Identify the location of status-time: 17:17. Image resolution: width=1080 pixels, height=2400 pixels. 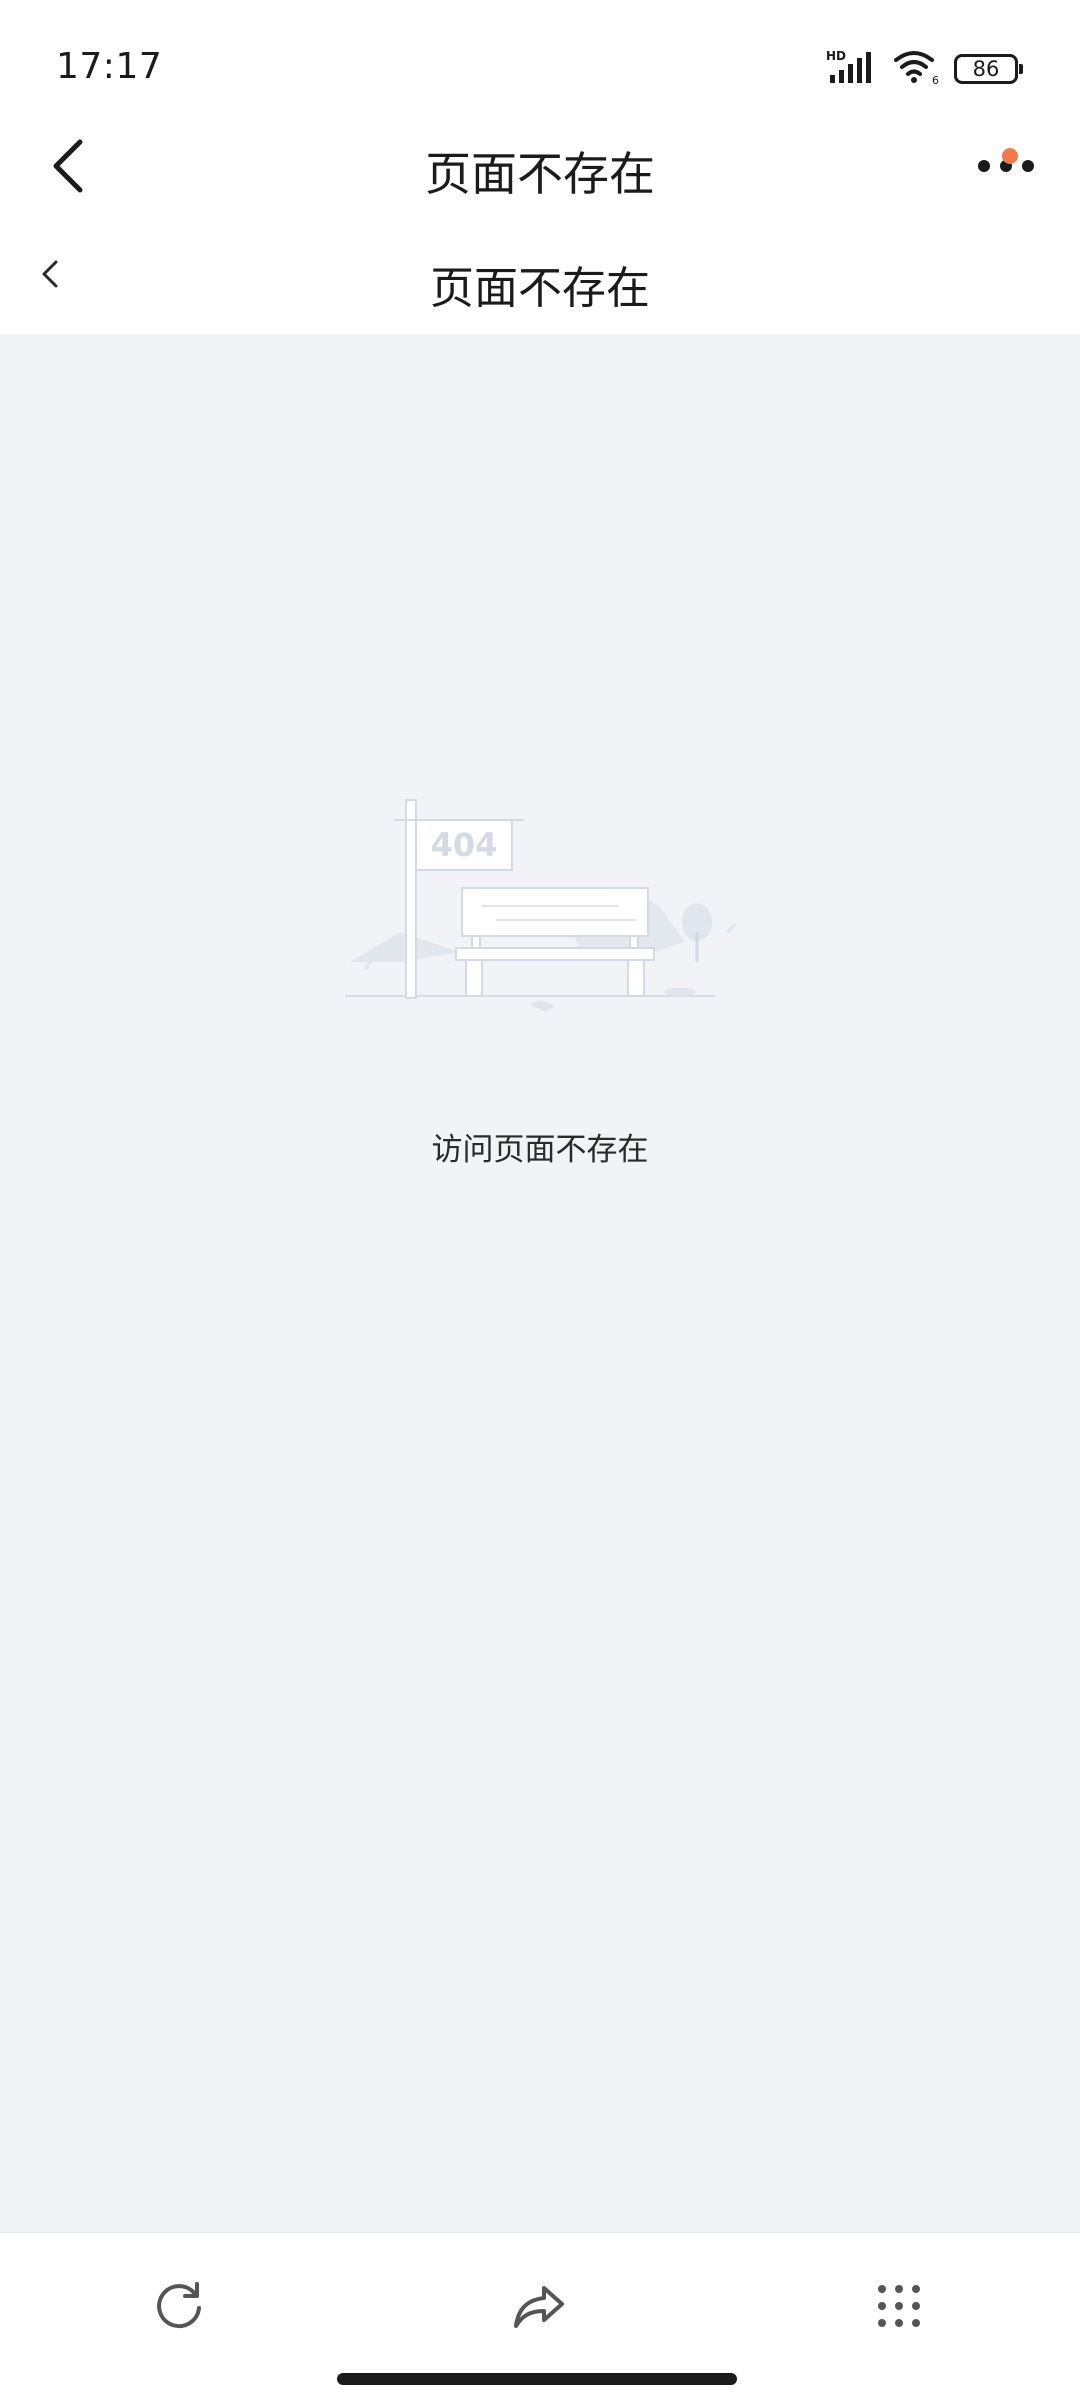
(109, 66).